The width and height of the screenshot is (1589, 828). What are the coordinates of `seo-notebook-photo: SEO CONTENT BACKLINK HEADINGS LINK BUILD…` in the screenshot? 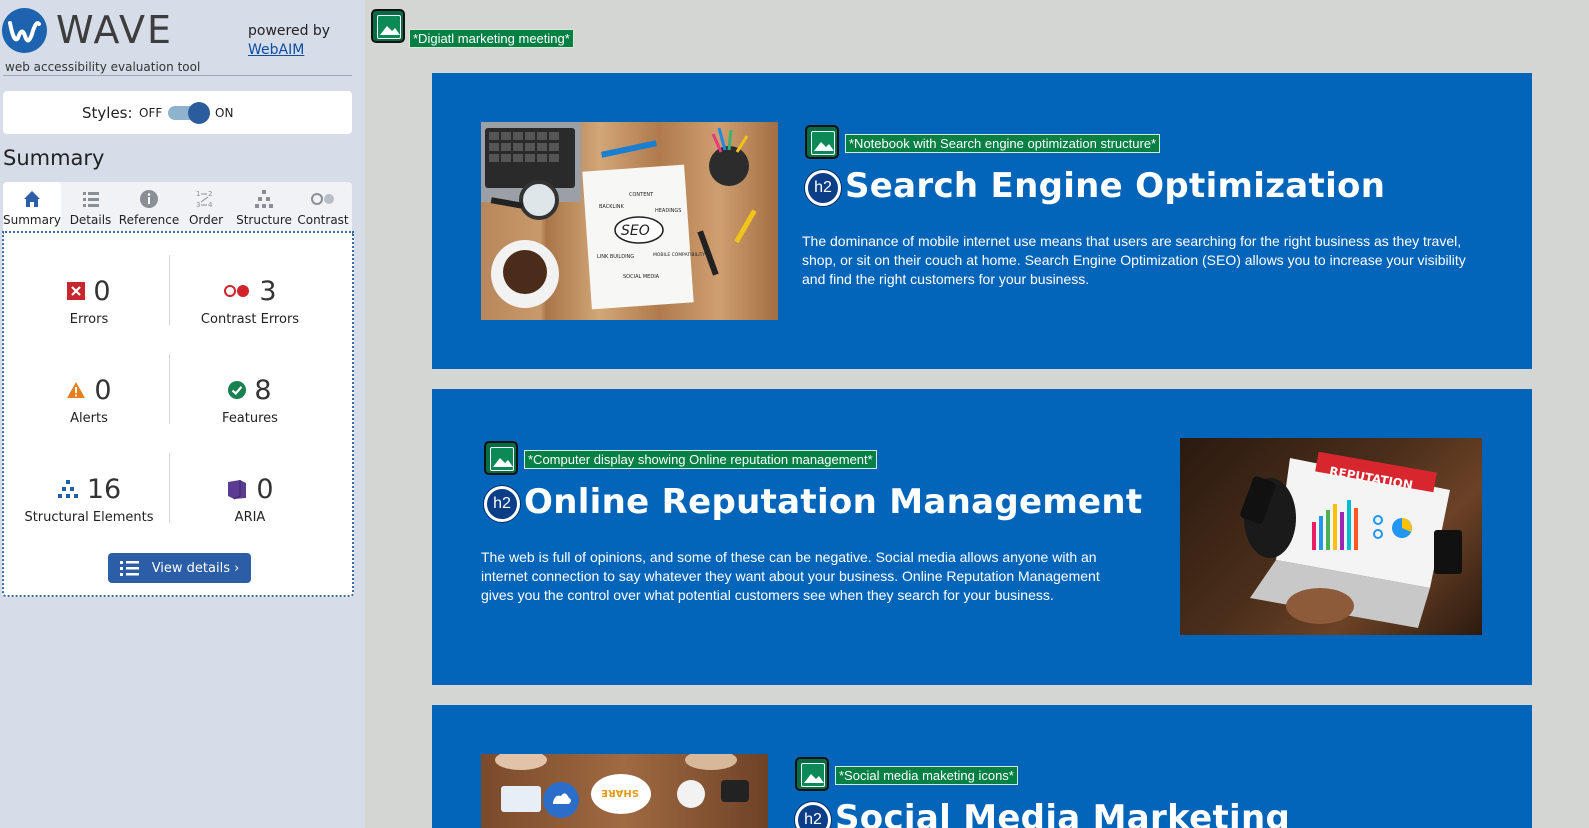 It's located at (629, 221).